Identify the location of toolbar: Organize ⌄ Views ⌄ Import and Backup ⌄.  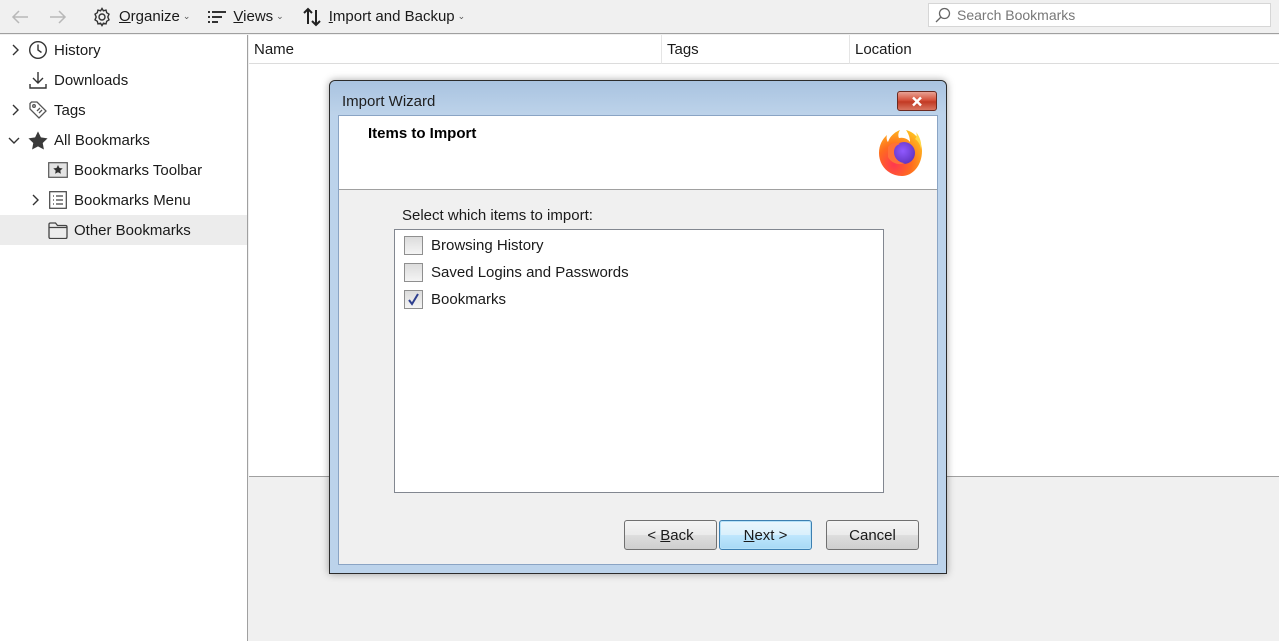
(639, 17).